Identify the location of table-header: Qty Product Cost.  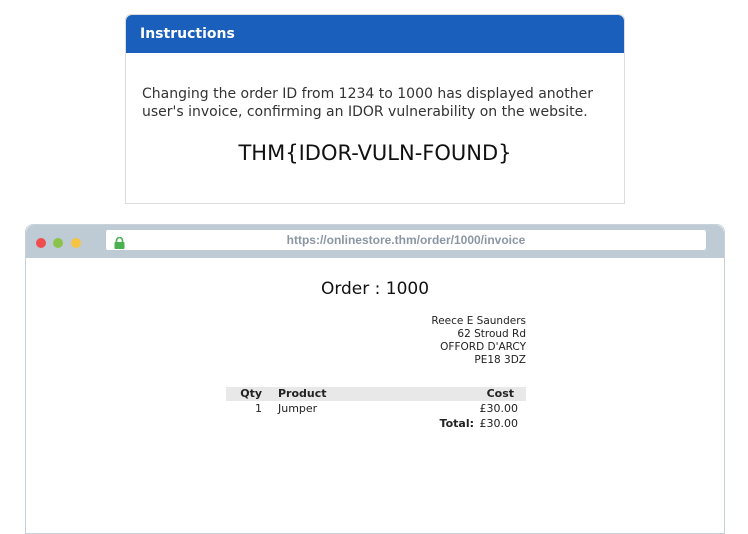
(376, 394).